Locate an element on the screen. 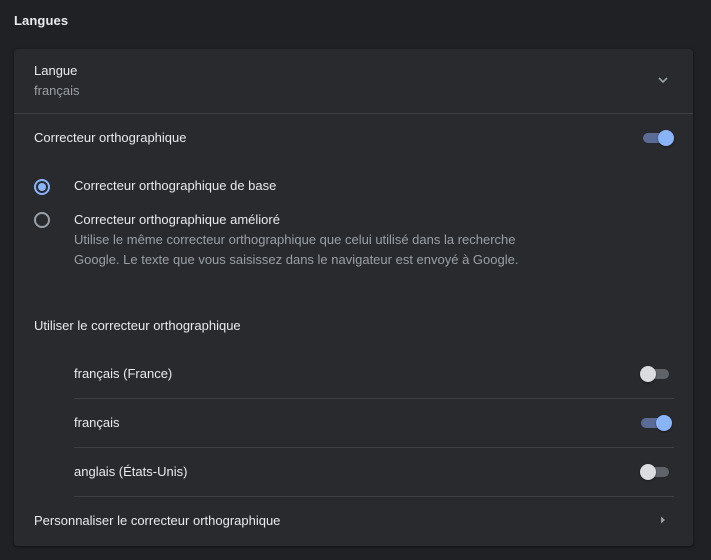  language-label: Langue is located at coordinates (56, 70).